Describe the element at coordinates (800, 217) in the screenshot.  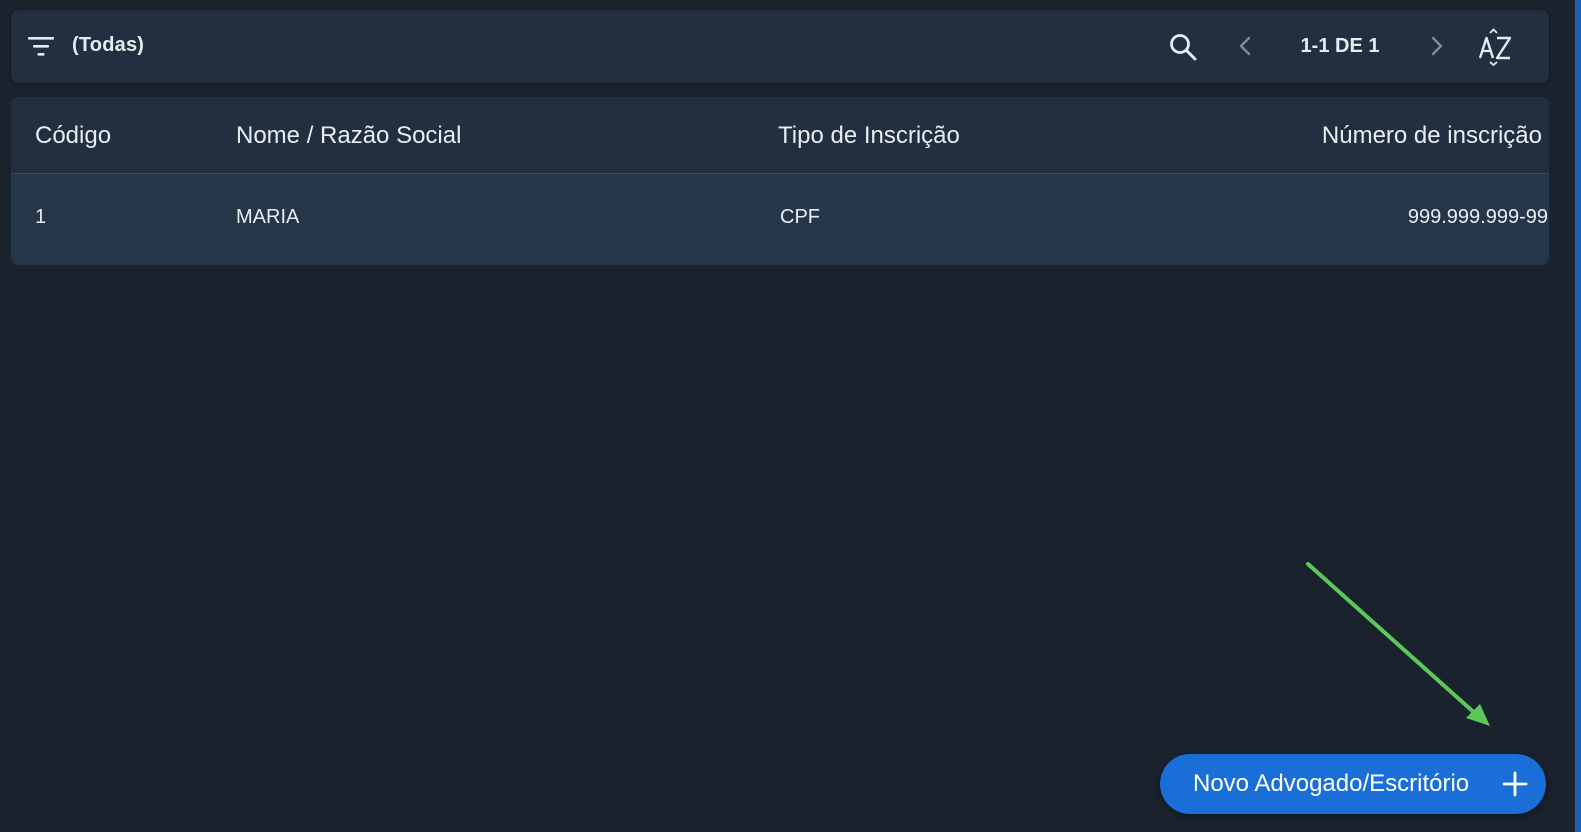
I see `cell-tipo-inscricao: CPF` at that location.